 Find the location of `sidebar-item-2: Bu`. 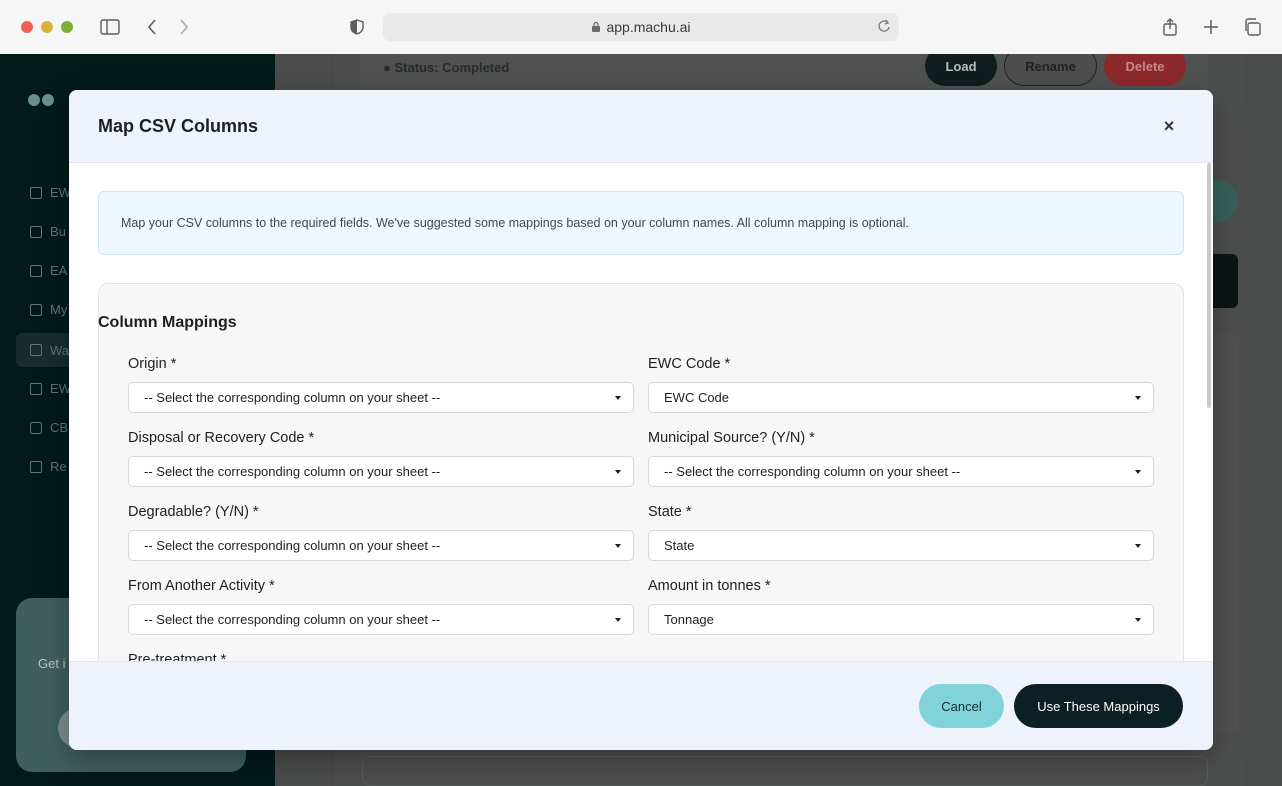

sidebar-item-2: Bu is located at coordinates (48, 231).